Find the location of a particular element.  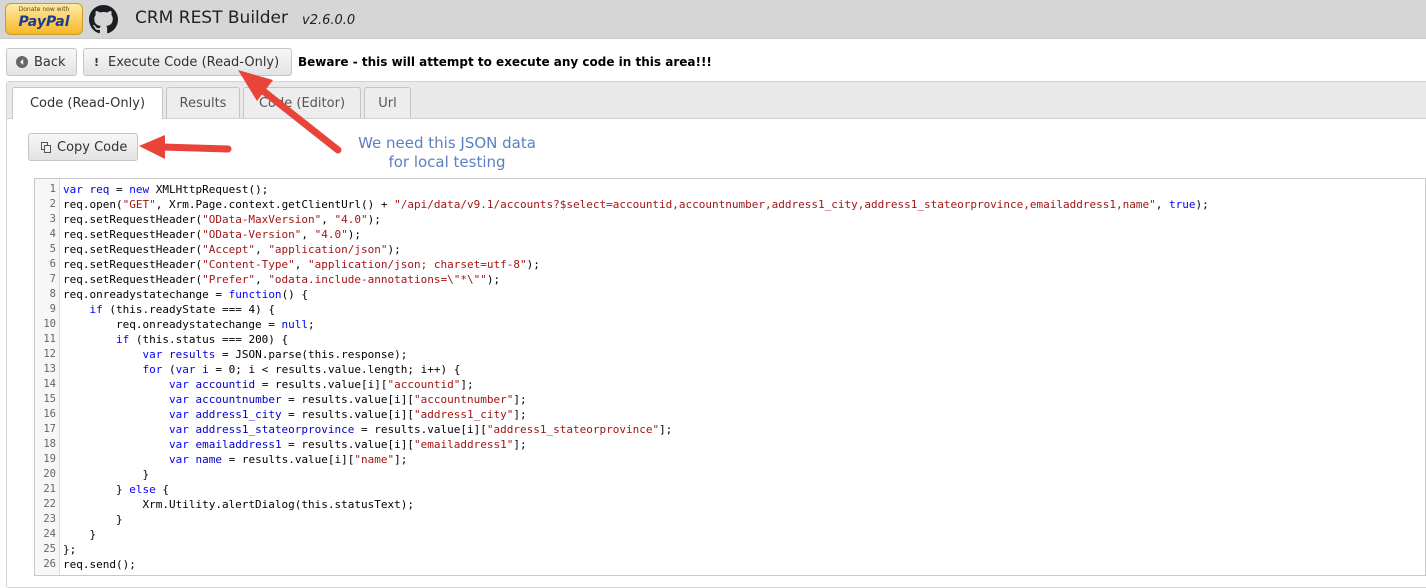

tab-url: Url is located at coordinates (387, 102).